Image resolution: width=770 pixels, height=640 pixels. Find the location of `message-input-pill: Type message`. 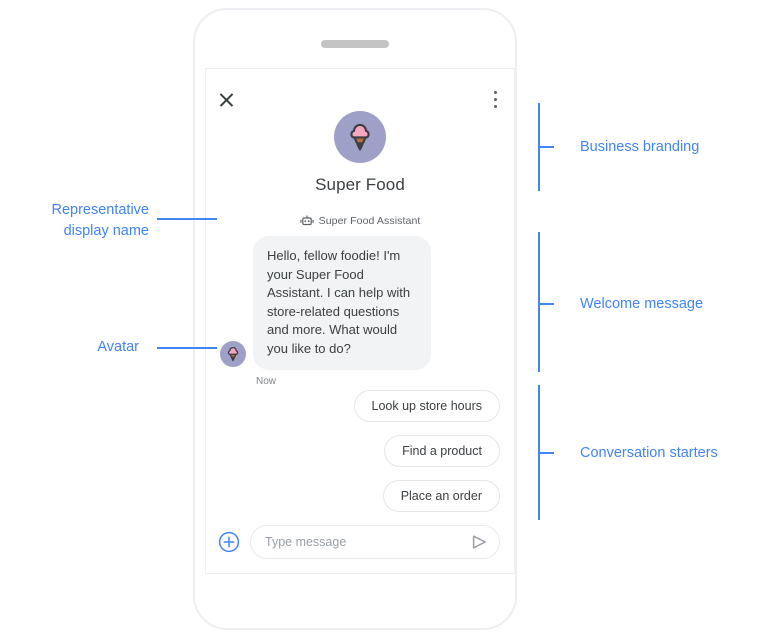

message-input-pill: Type message is located at coordinates (375, 542).